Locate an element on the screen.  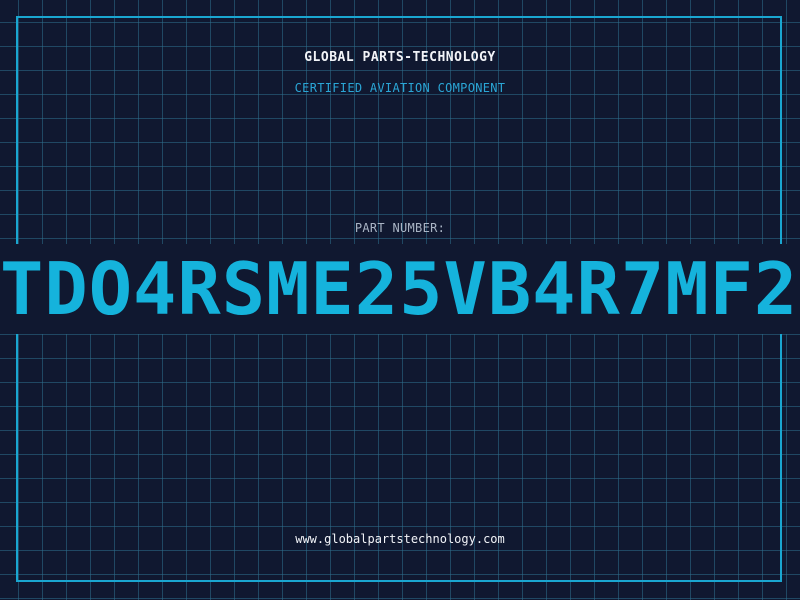
website-url: www.globalpartstechnology.com is located at coordinates (400, 539).